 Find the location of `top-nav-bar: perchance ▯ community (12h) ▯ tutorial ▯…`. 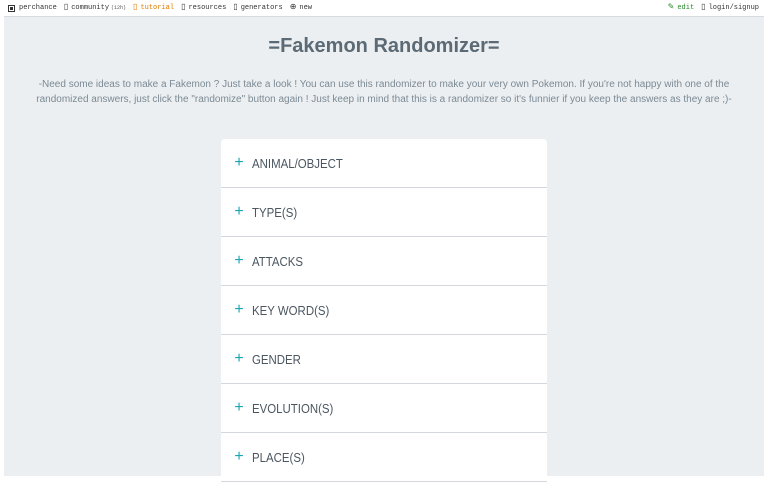

top-nav-bar: perchance ▯ community (12h) ▯ tutorial ▯… is located at coordinates (384, 8).